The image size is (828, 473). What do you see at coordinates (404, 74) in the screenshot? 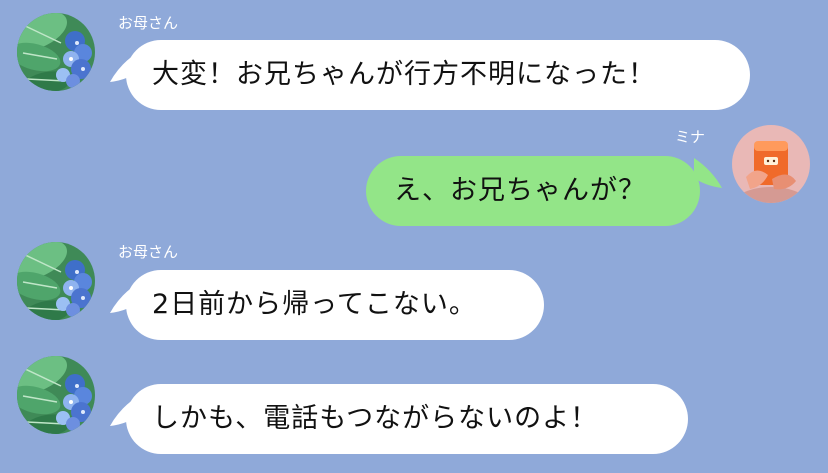
I see `message-text: 大変！お兄ちゃんが行方不明になった！` at bounding box center [404, 74].